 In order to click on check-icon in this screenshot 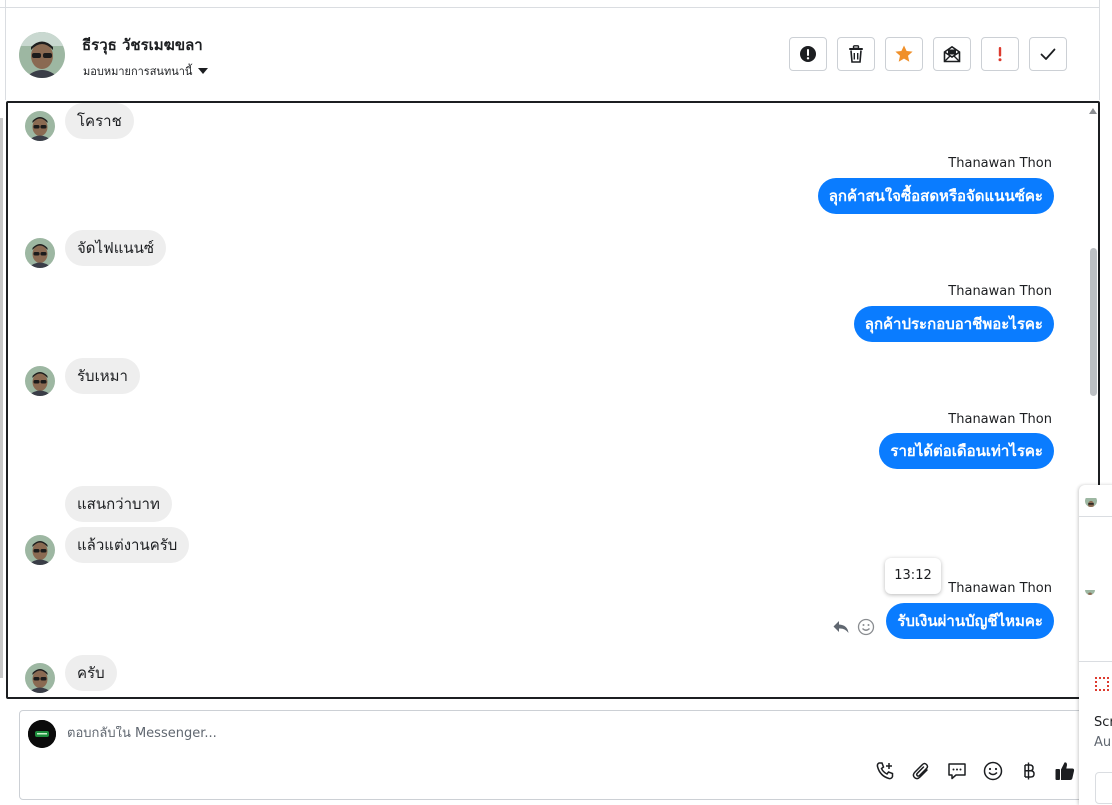, I will do `click(1048, 54)`.